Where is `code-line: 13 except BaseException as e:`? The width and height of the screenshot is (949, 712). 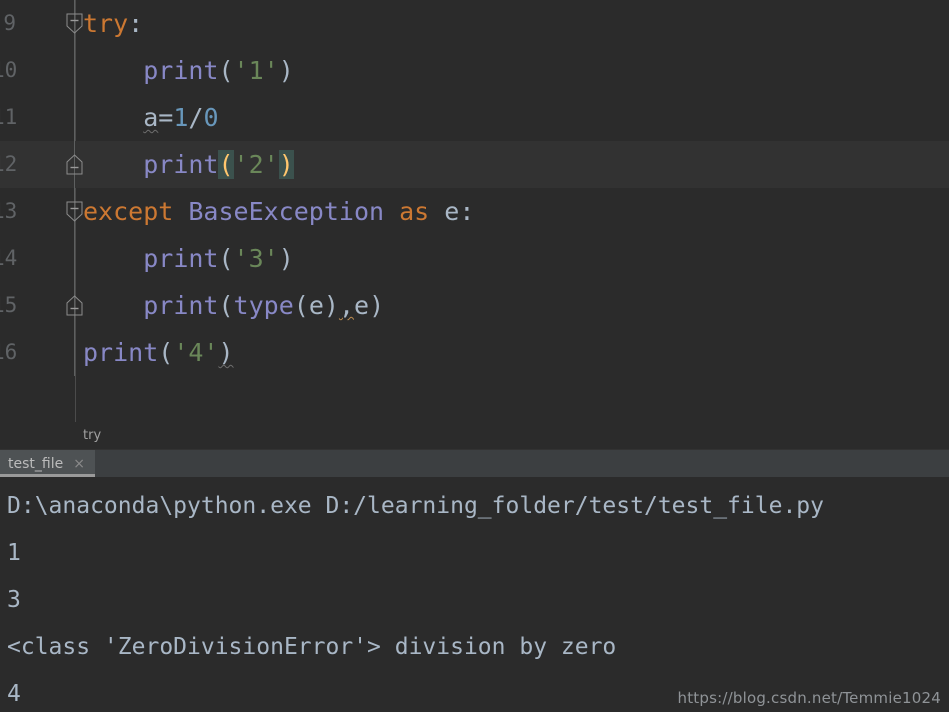 code-line: 13 except BaseException as e: is located at coordinates (474, 211).